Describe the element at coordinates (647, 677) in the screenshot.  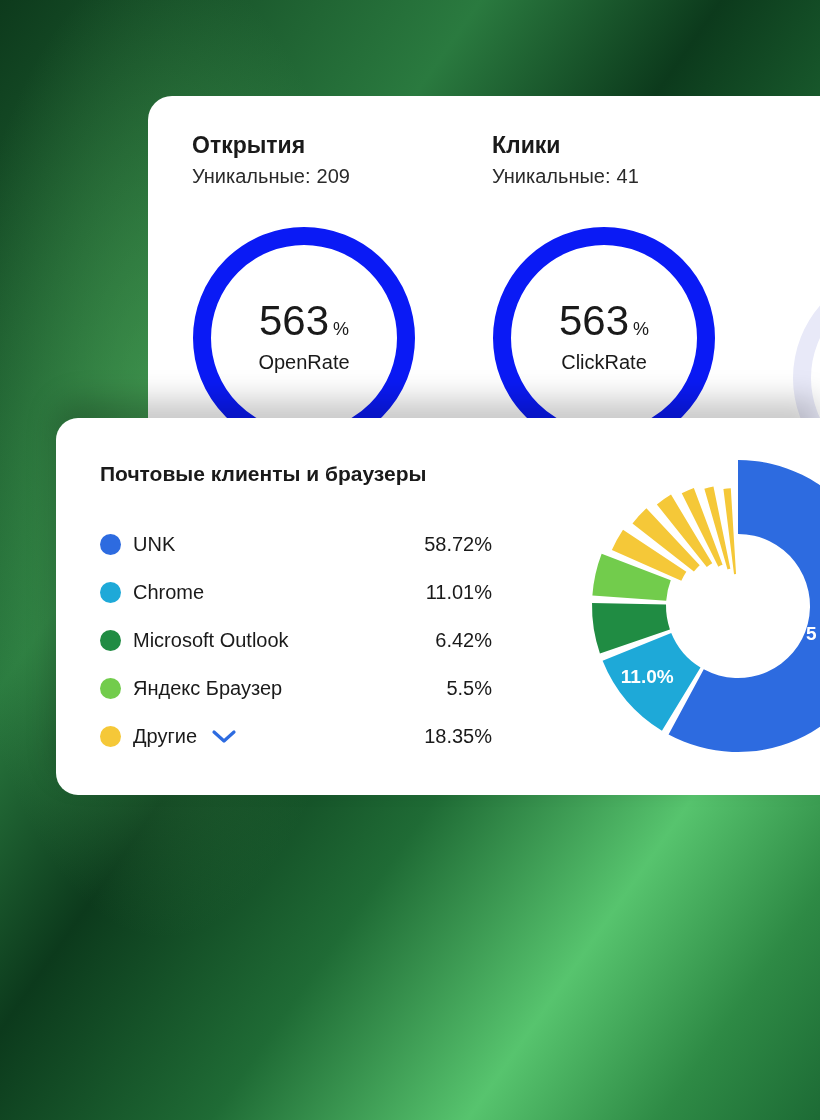
I see `slice-label: 11.0%` at that location.